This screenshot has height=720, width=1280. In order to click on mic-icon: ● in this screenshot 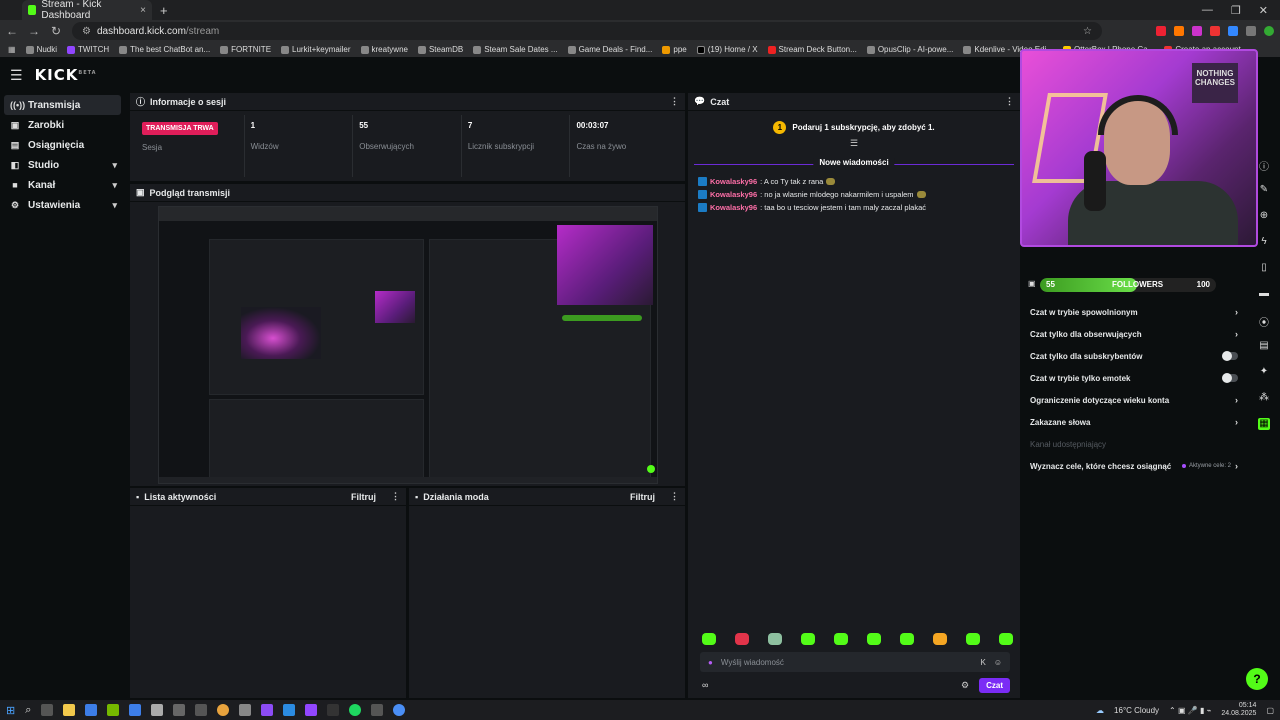, I will do `click(710, 662)`.